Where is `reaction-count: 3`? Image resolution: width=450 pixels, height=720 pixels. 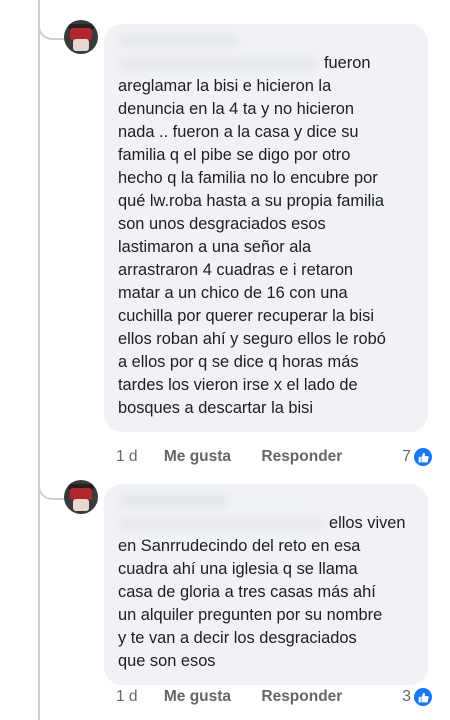
reaction-count: 3 is located at coordinates (406, 696).